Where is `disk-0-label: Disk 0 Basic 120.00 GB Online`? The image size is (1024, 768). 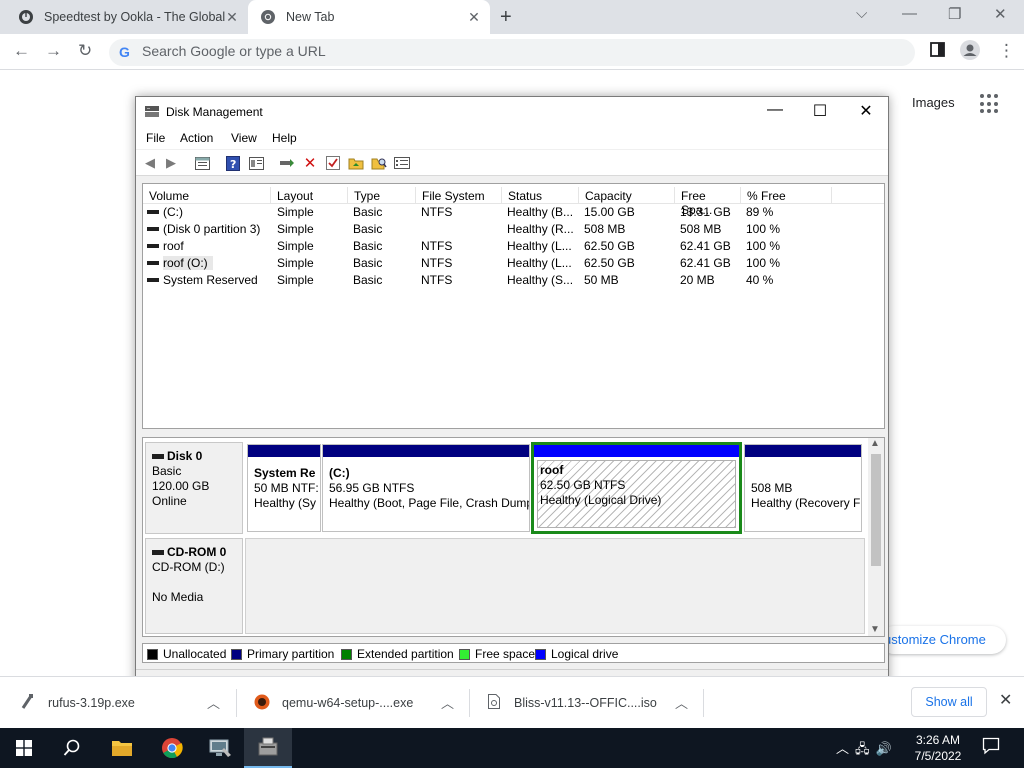 disk-0-label: Disk 0 Basic 120.00 GB Online is located at coordinates (194, 488).